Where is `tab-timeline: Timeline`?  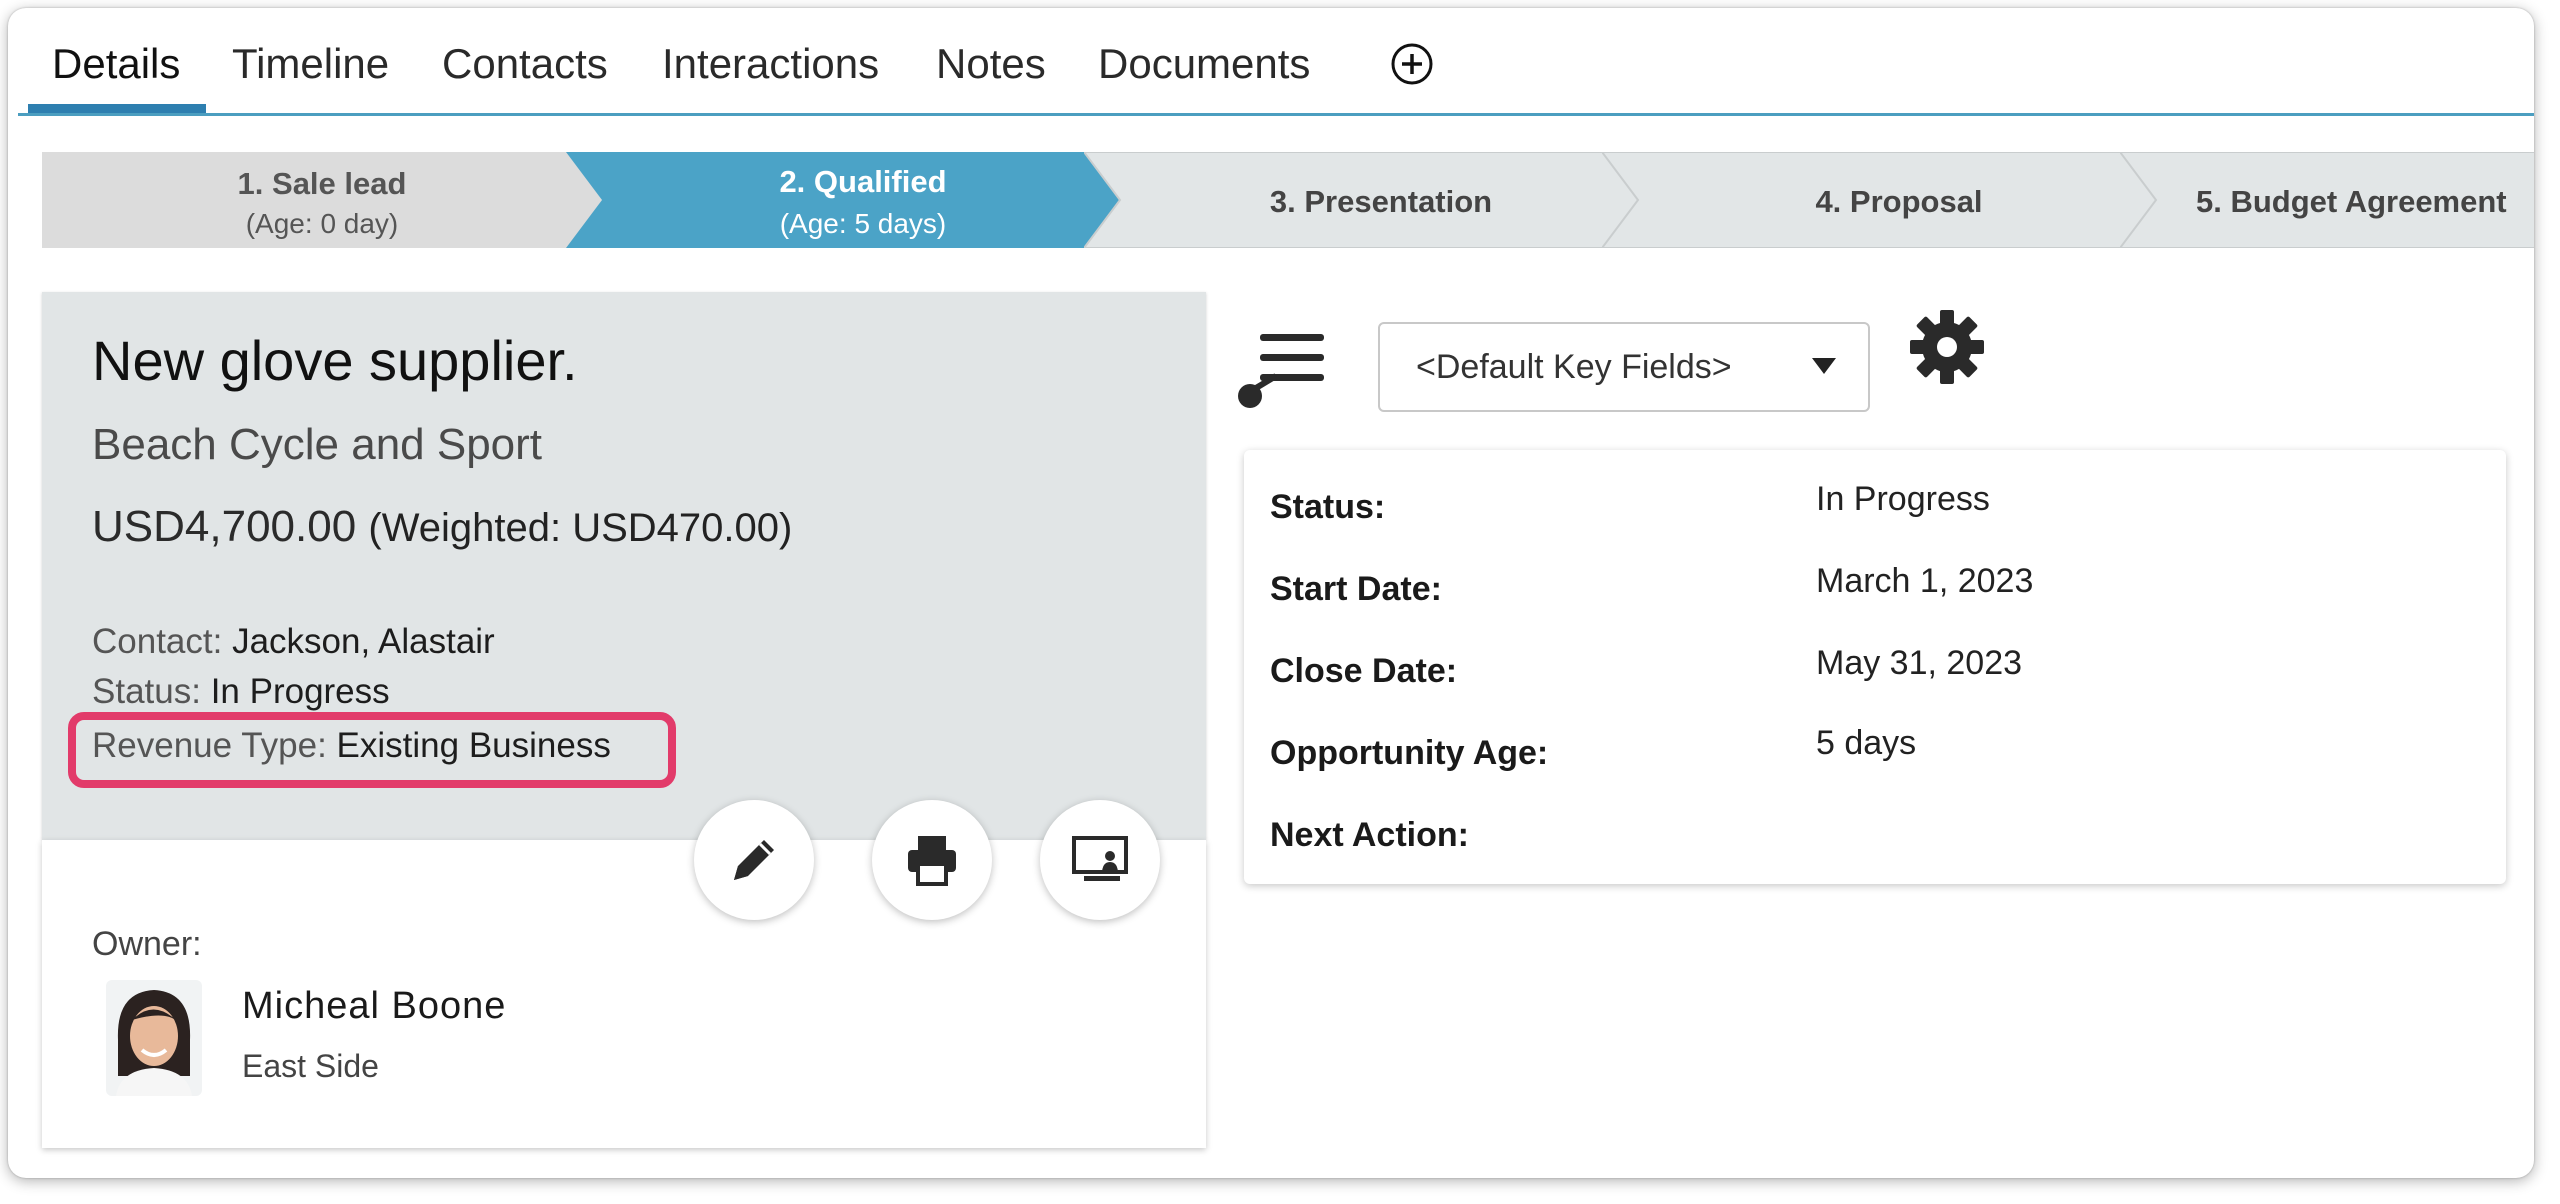
tab-timeline: Timeline is located at coordinates (310, 64).